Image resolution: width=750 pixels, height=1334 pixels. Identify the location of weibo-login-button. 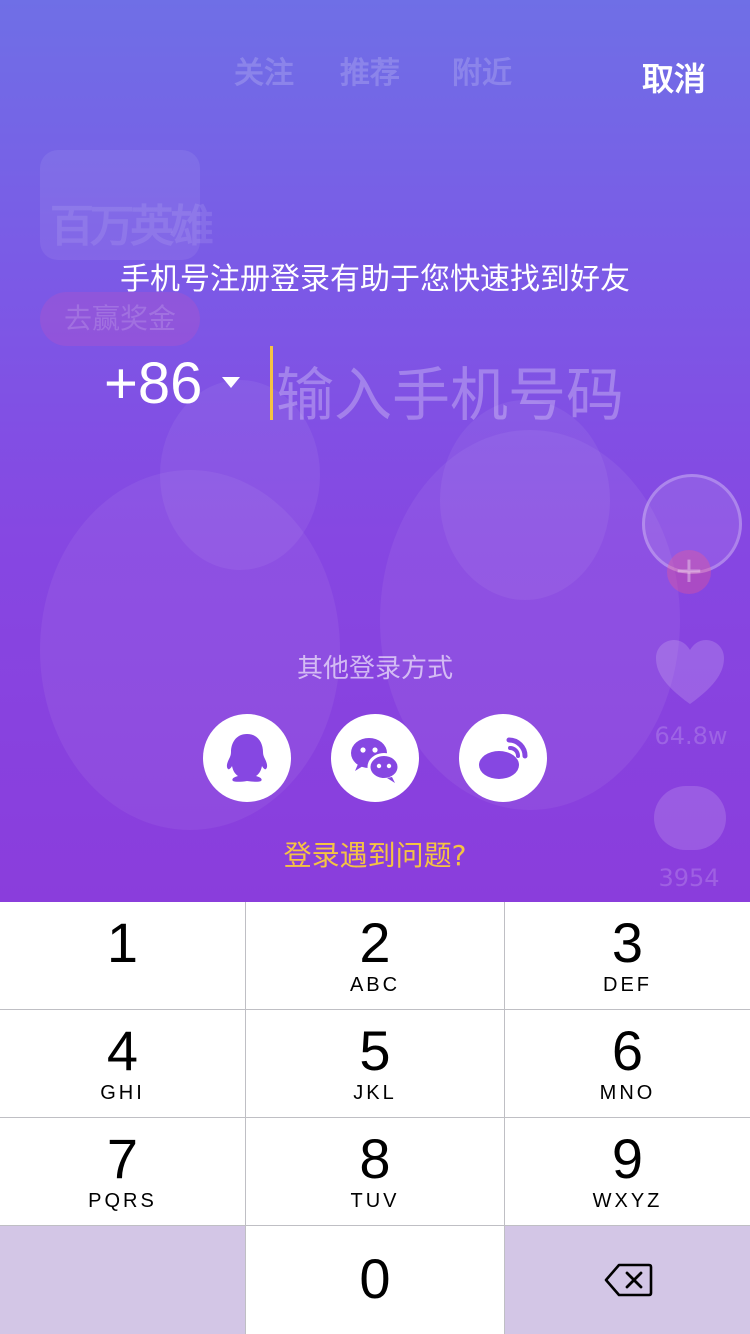
(503, 758).